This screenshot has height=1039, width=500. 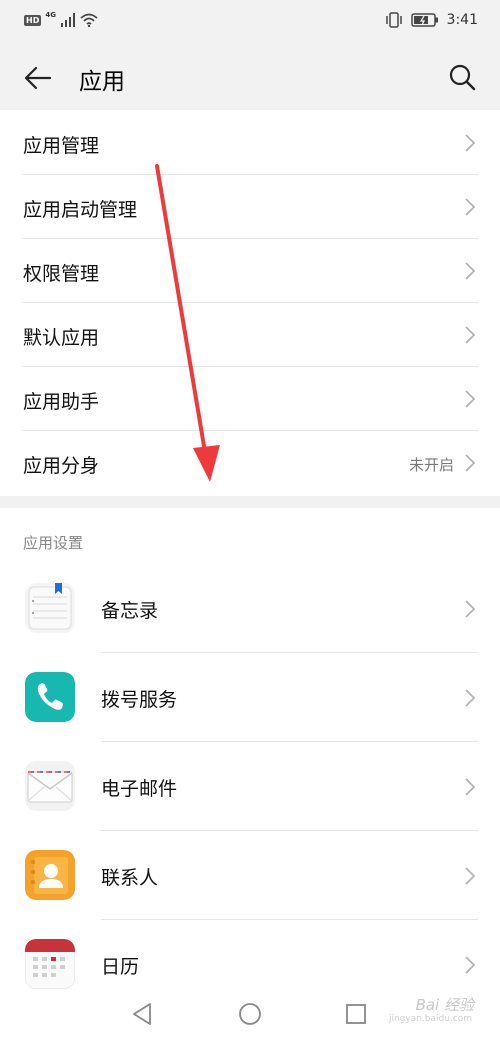 I want to click on notepad-icon, so click(x=50, y=608).